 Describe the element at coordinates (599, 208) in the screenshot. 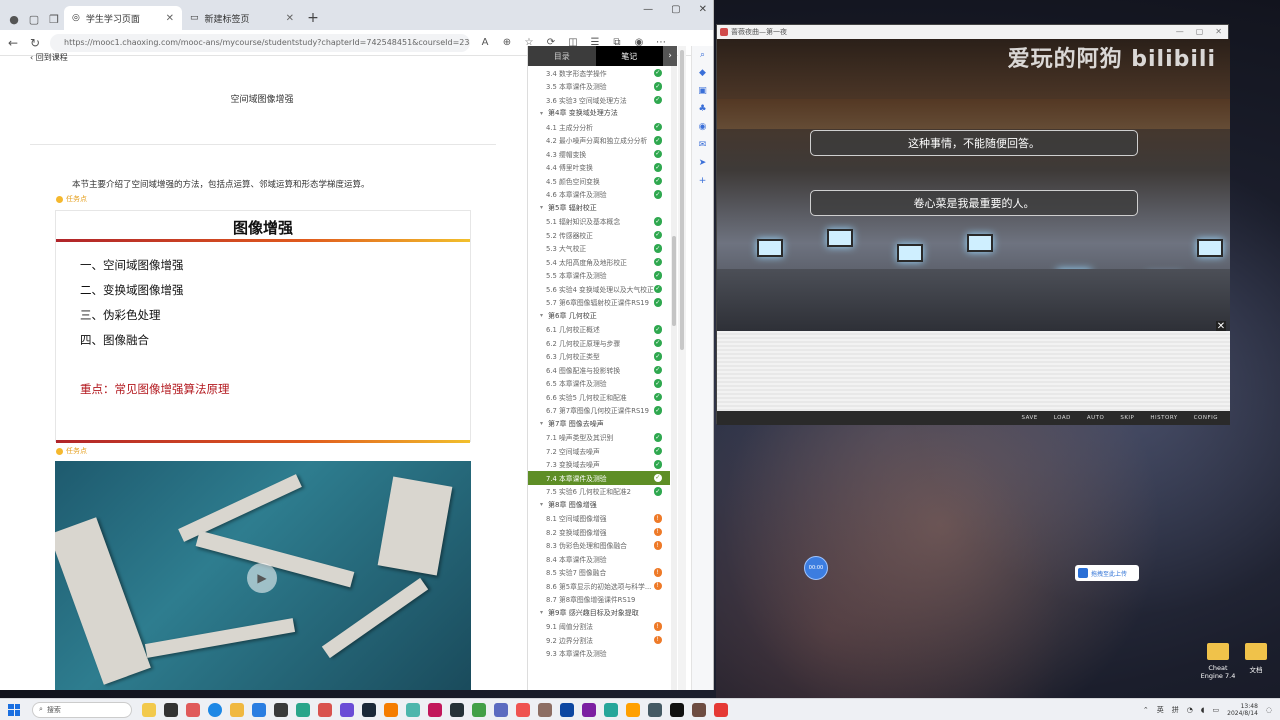

I see `toc-chapter: ▾ 第5章 辐射校正` at that location.